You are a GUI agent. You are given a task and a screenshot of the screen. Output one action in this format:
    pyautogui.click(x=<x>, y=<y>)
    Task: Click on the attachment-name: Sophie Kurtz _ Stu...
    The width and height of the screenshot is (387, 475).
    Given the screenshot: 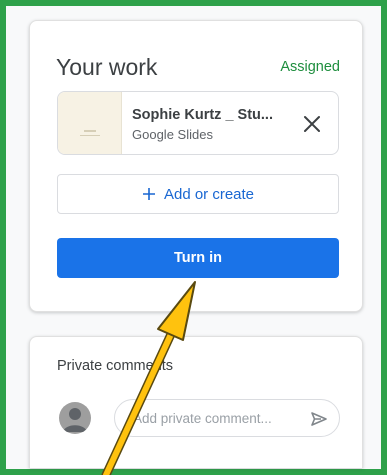 What is the action you would take?
    pyautogui.click(x=202, y=115)
    